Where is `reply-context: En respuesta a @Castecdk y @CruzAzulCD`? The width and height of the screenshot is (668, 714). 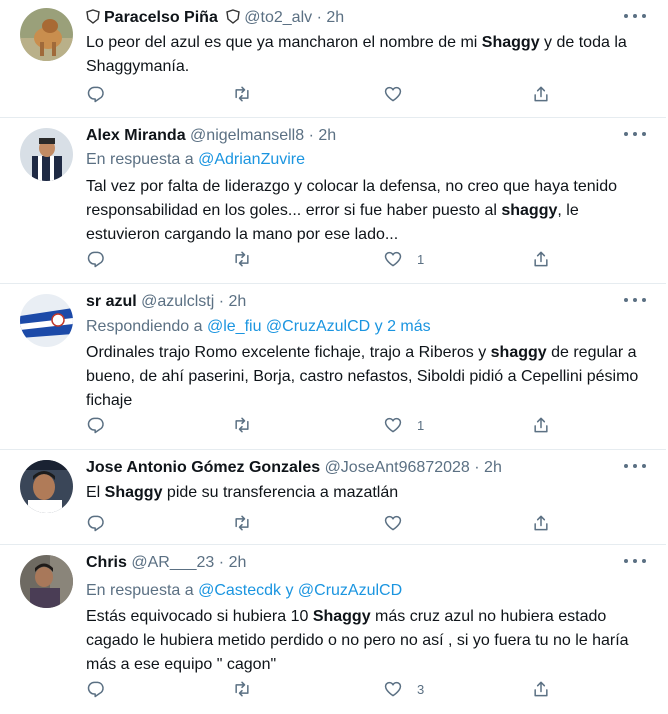 reply-context: En respuesta a @Castecdk y @CruzAzulCD is located at coordinates (244, 591).